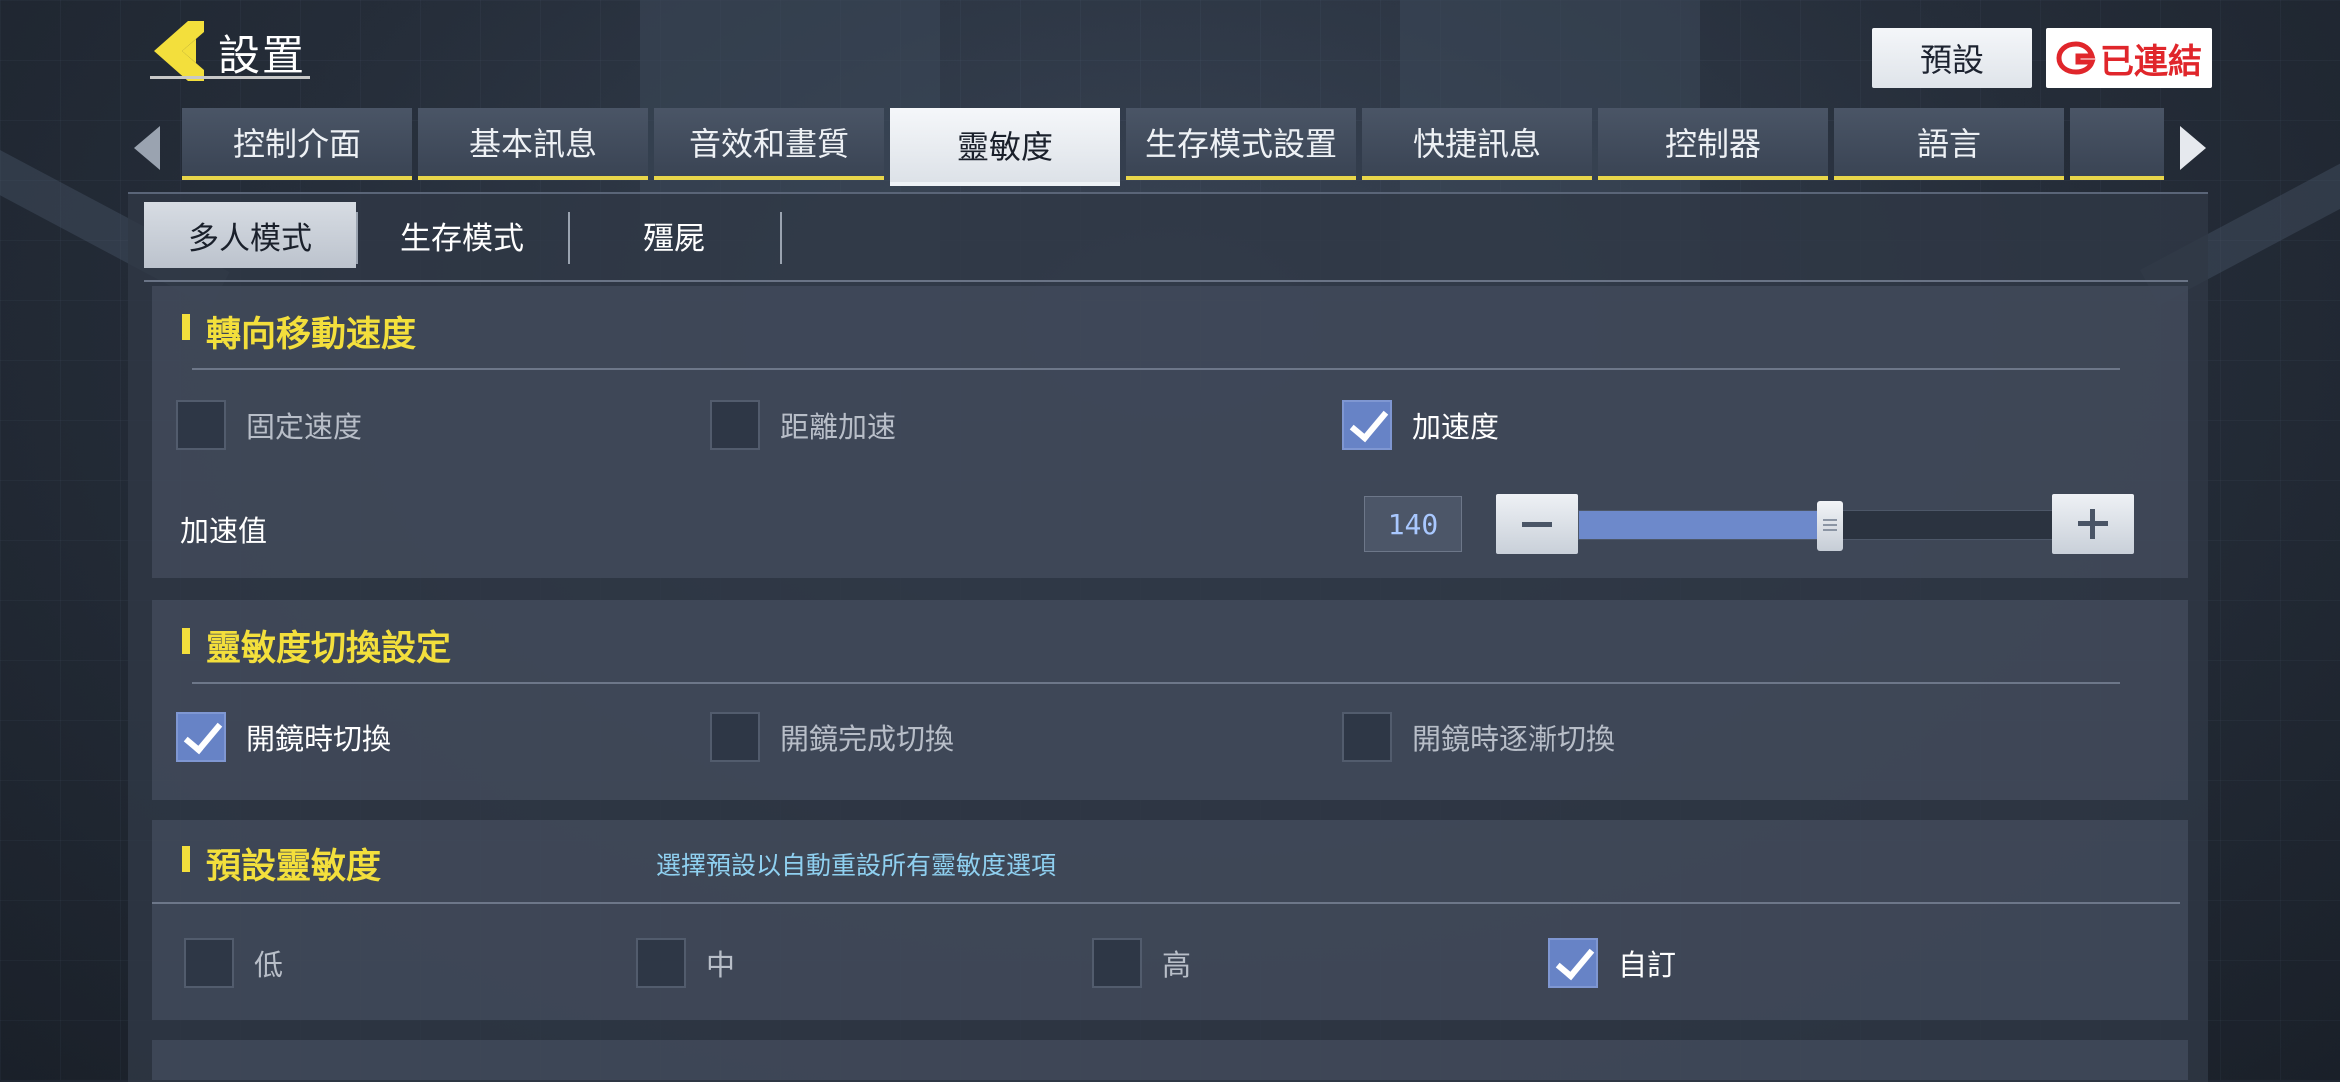 This screenshot has width=2340, height=1082. Describe the element at coordinates (2193, 148) in the screenshot. I see `tabs-scroll-right-icon` at that location.